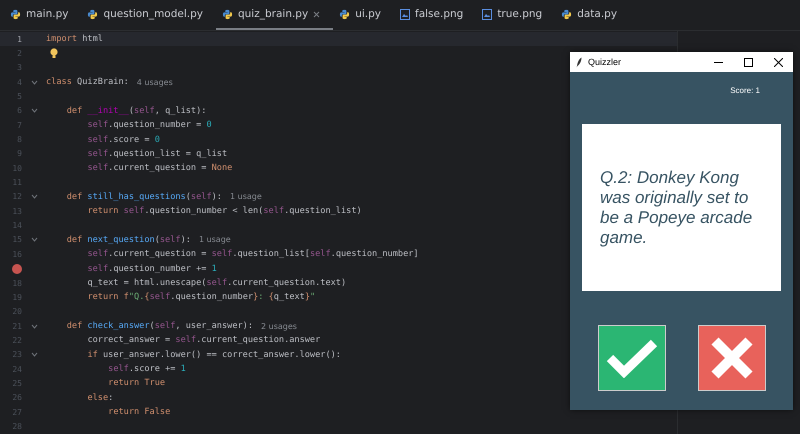 The width and height of the screenshot is (800, 434). What do you see at coordinates (203, 340) in the screenshot?
I see `code-line: correct_answer = self.current_question.answer` at bounding box center [203, 340].